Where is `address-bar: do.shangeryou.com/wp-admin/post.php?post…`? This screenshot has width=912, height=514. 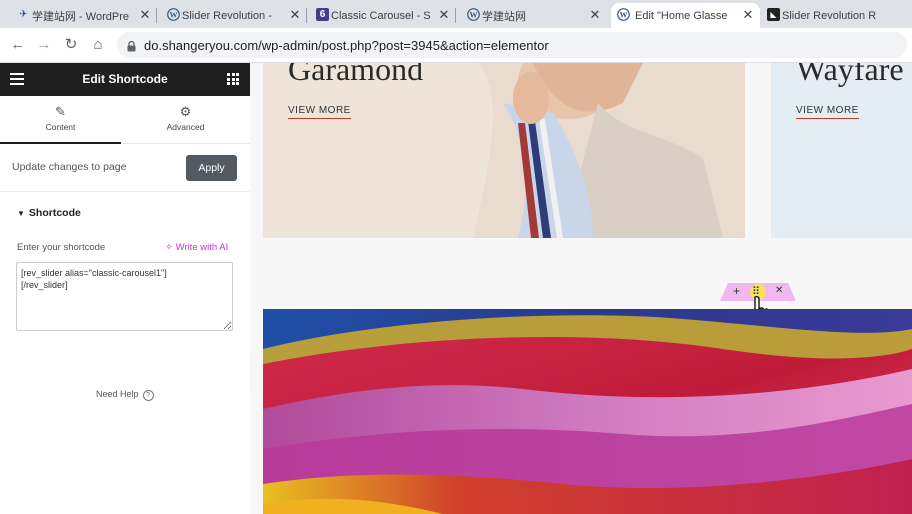 address-bar: do.shangeryou.com/wp-admin/post.php?post… is located at coordinates (512, 45).